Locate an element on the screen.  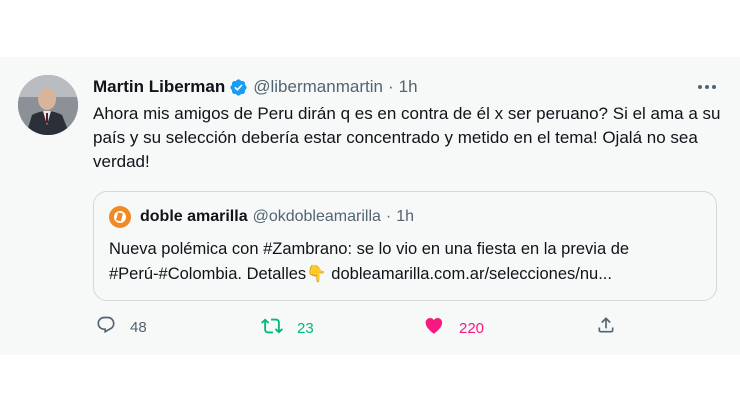
tweet-header: Martin Liberman @libermanmartin · 1h is located at coordinates (255, 87).